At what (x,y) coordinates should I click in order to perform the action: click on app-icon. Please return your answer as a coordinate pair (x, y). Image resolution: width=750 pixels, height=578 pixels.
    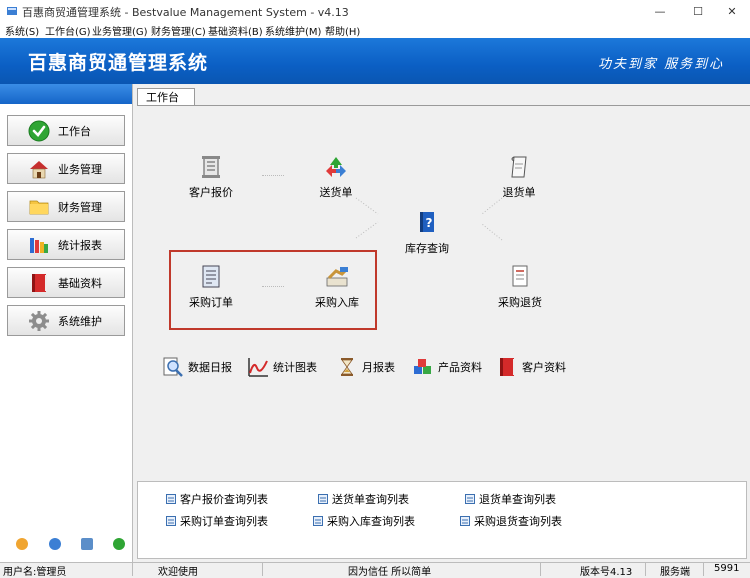
    Looking at the image, I should click on (12, 11).